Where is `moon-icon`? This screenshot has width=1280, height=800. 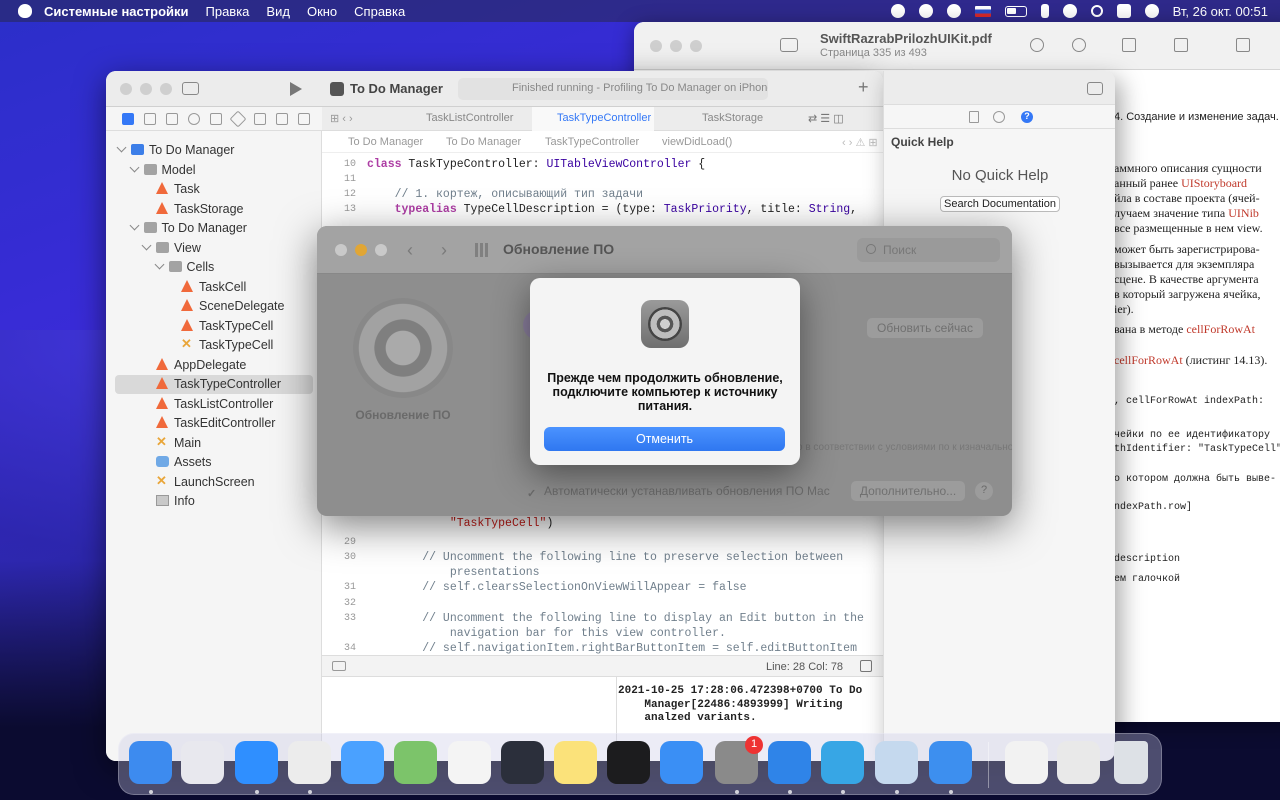 moon-icon is located at coordinates (953, 11).